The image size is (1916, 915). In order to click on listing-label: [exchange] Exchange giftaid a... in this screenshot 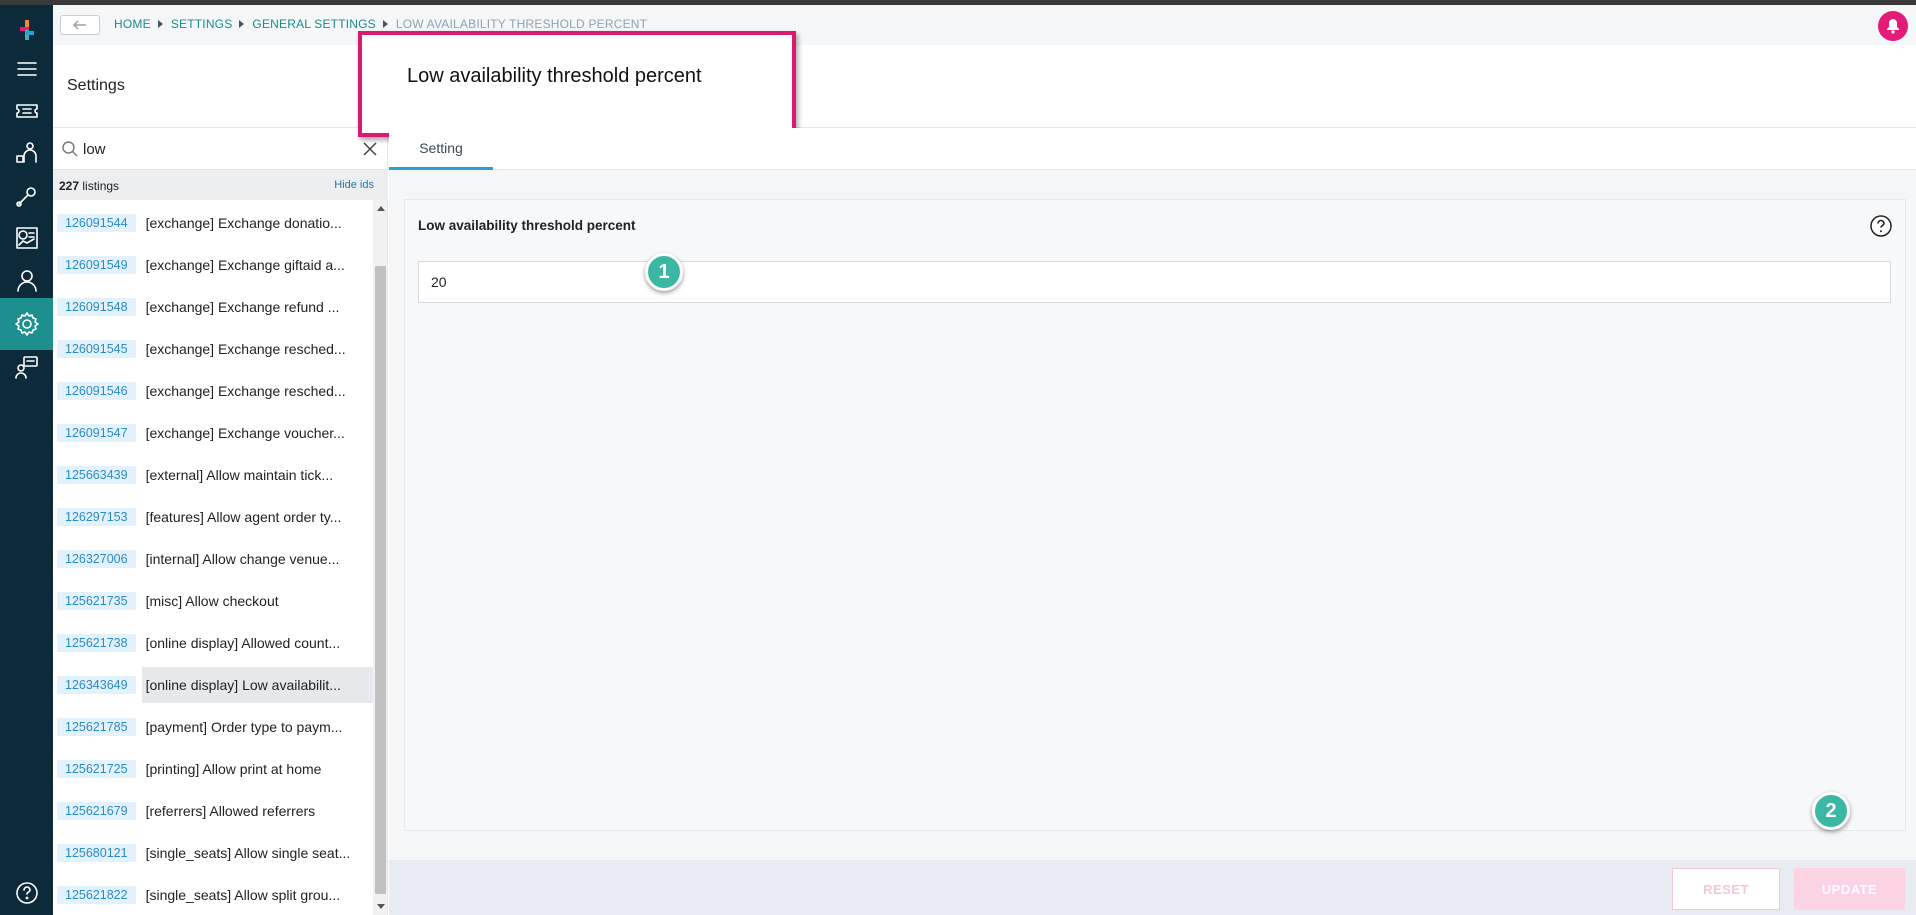, I will do `click(245, 265)`.